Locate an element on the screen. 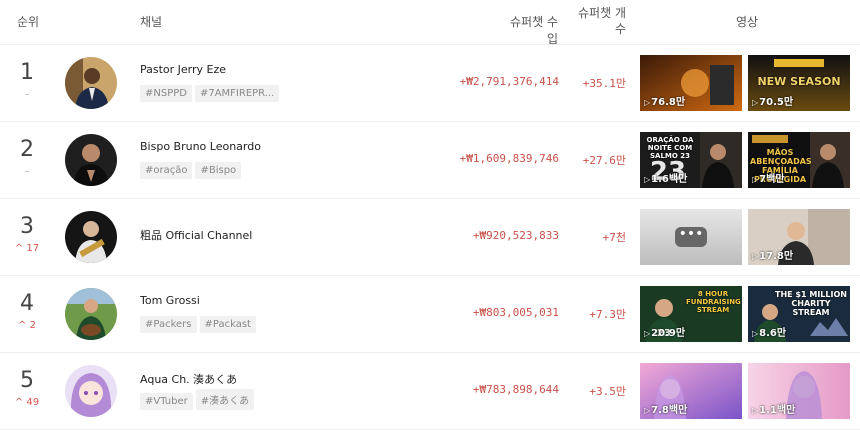 The width and height of the screenshot is (860, 430). header-superchat-income: 슈퍼챗 수입 is located at coordinates (534, 30).